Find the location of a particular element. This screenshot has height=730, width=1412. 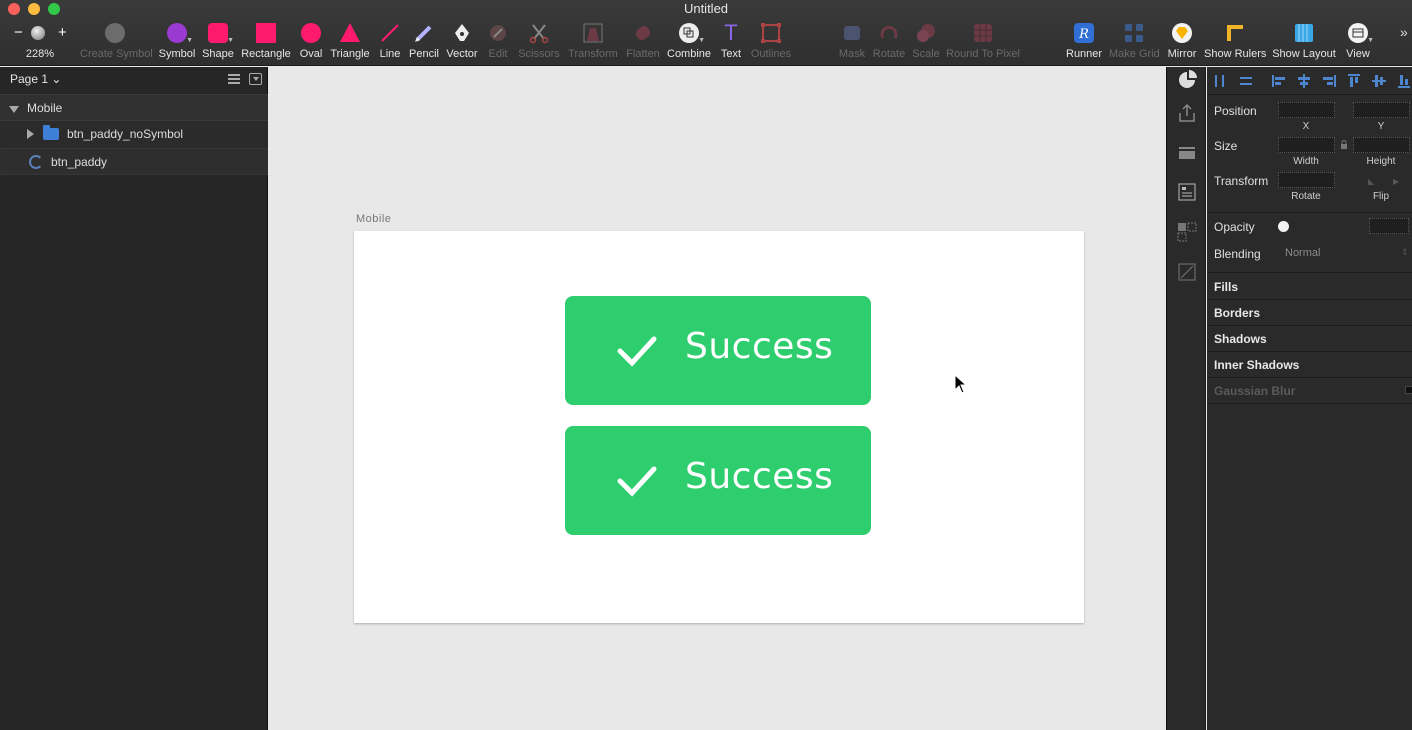

chevron-down-icon: ⌄ is located at coordinates (56, 79).